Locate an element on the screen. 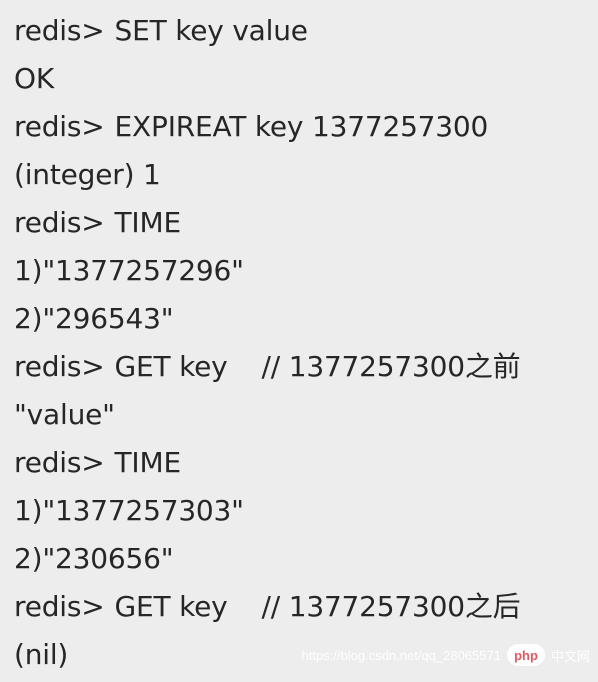 Image resolution: width=598 pixels, height=682 pixels. terminal-line: 1)"1377257303" is located at coordinates (303, 511).